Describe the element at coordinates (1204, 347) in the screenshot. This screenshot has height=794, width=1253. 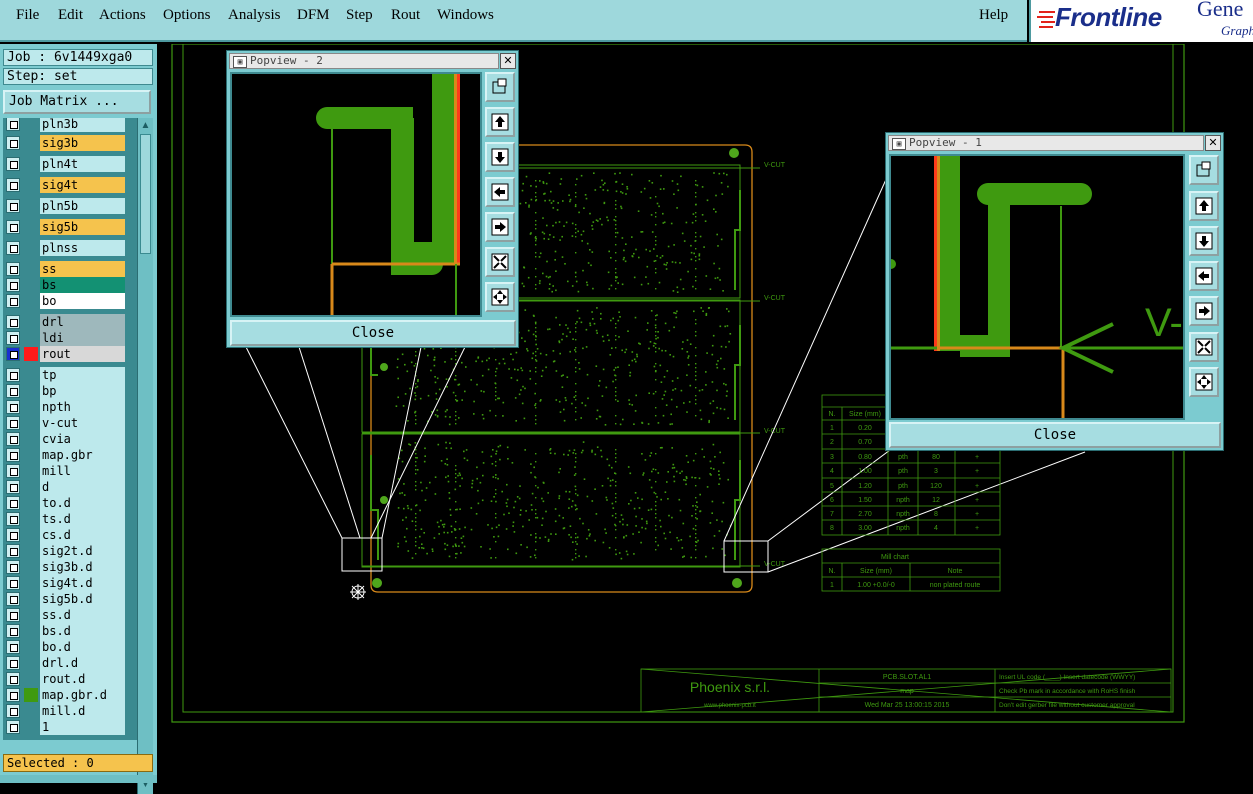
I see `zoom-out-icon` at that location.